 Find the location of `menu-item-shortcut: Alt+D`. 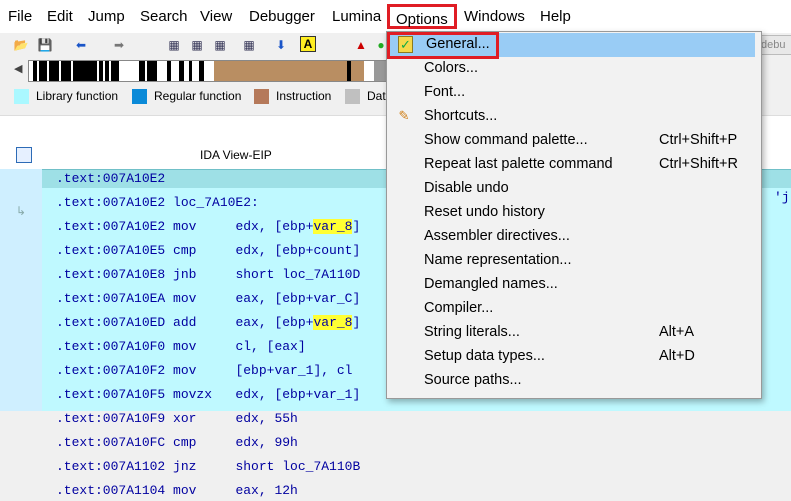

menu-item-shortcut: Alt+D is located at coordinates (677, 356).